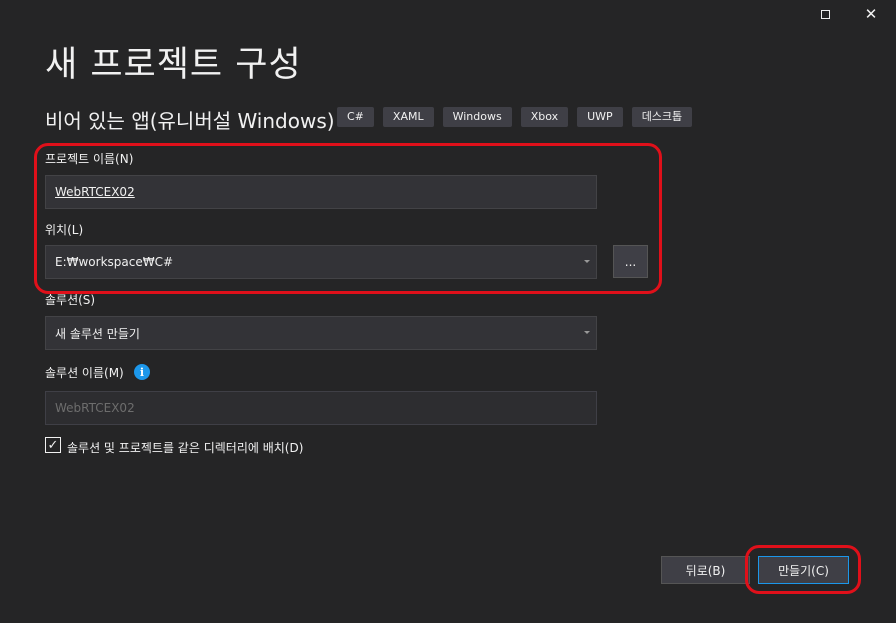  I want to click on same-directory-checkbox: ✓, so click(53, 445).